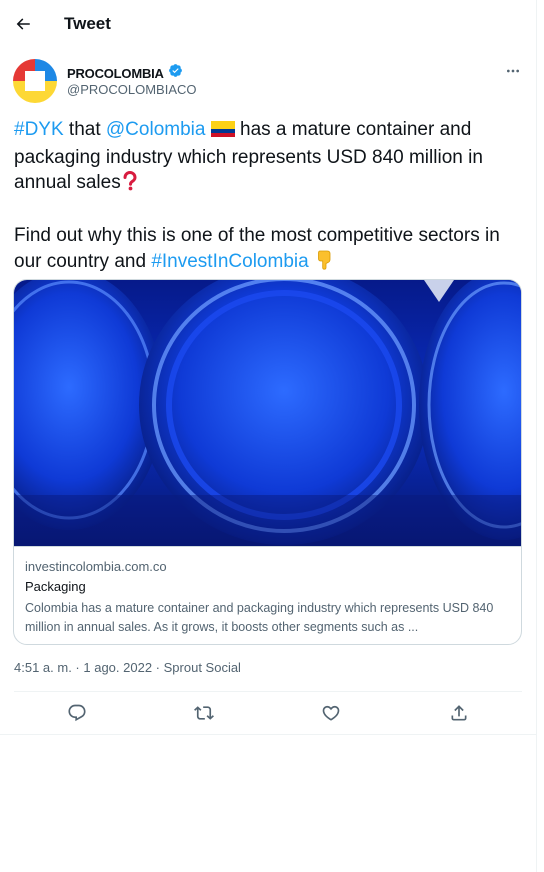 This screenshot has width=544, height=872. I want to click on verified-badge-icon, so click(175, 73).